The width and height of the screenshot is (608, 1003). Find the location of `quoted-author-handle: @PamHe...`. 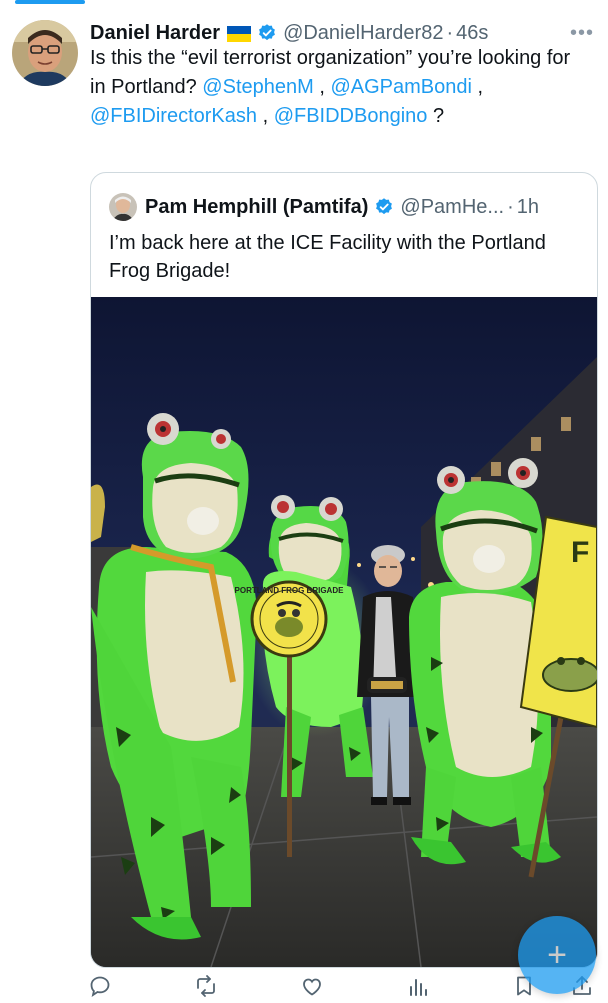

quoted-author-handle: @PamHe... is located at coordinates (452, 207).